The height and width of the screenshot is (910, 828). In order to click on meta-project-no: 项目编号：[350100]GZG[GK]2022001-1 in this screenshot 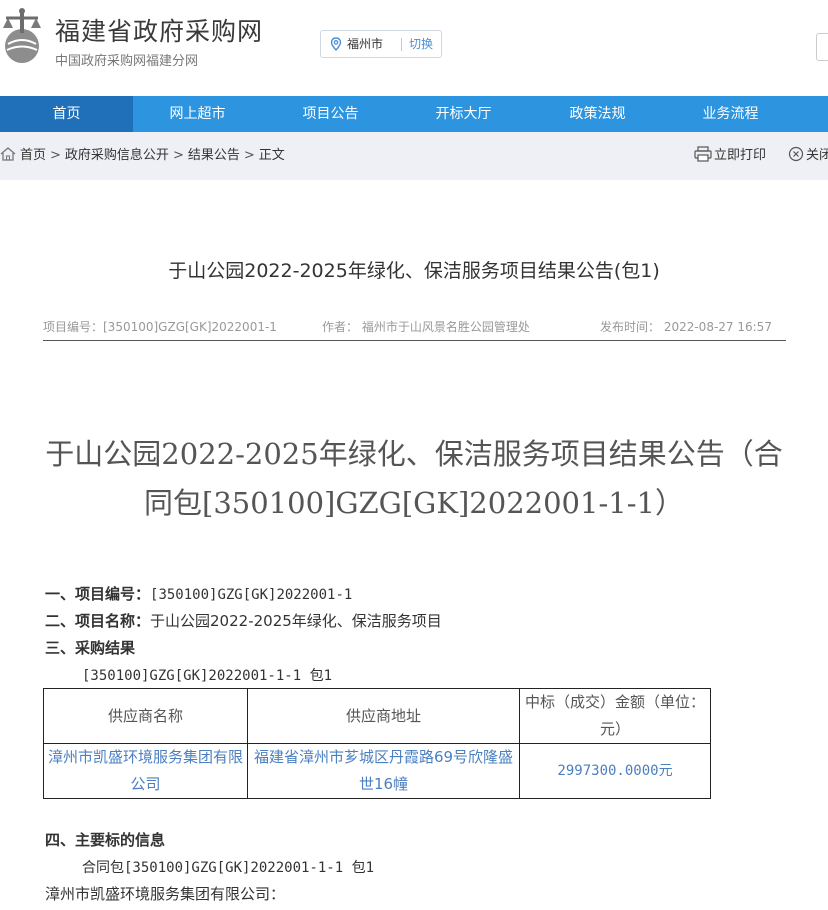, I will do `click(160, 327)`.